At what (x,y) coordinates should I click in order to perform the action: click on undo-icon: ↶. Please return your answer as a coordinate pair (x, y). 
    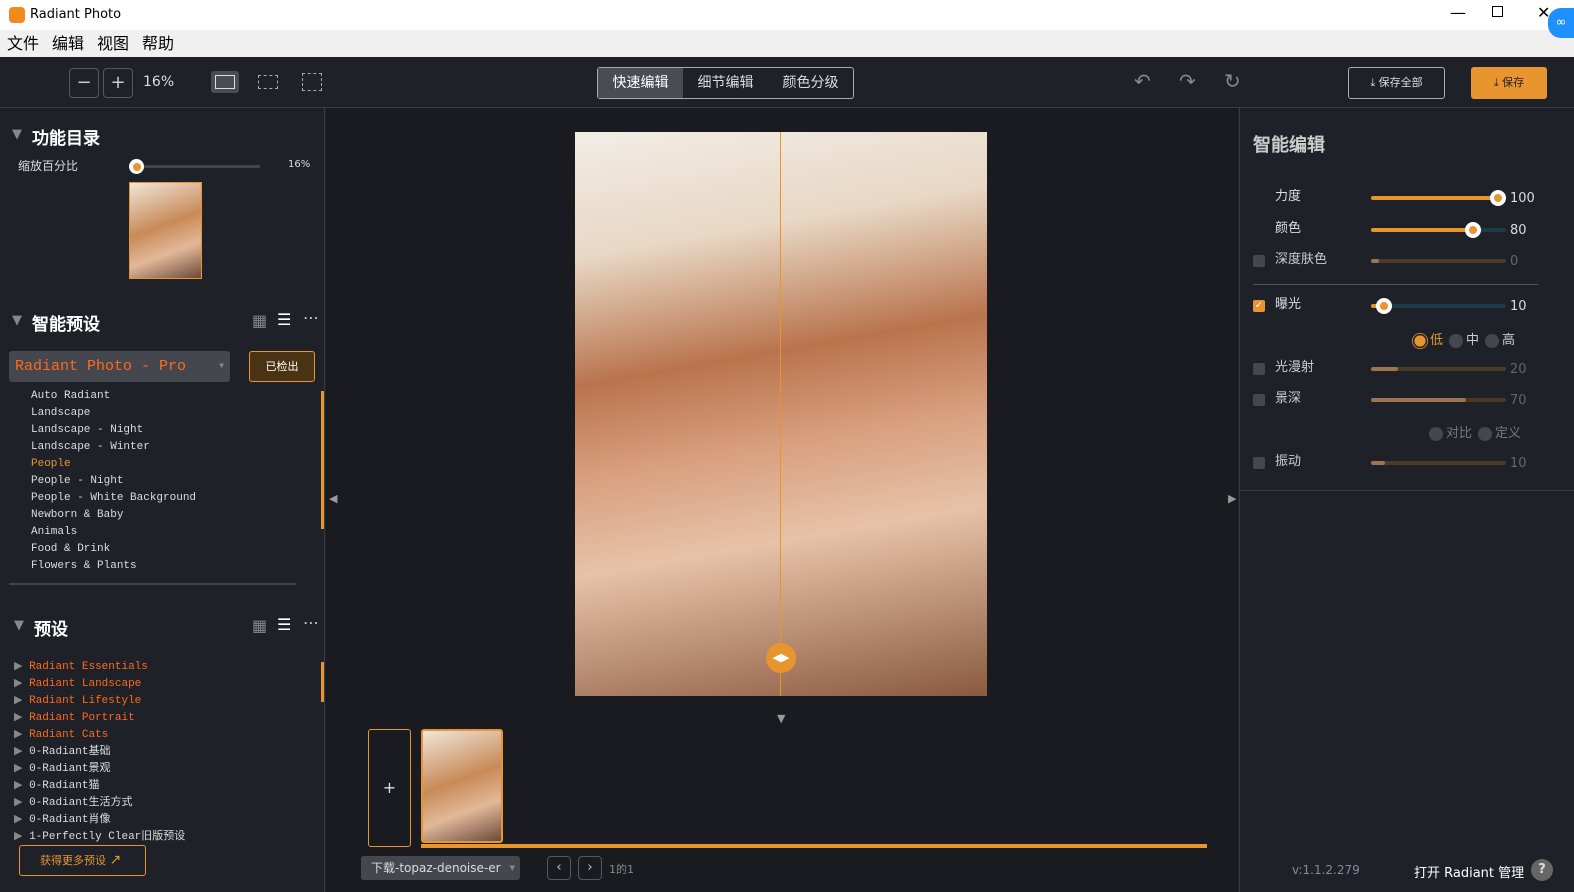
    Looking at the image, I should click on (1142, 81).